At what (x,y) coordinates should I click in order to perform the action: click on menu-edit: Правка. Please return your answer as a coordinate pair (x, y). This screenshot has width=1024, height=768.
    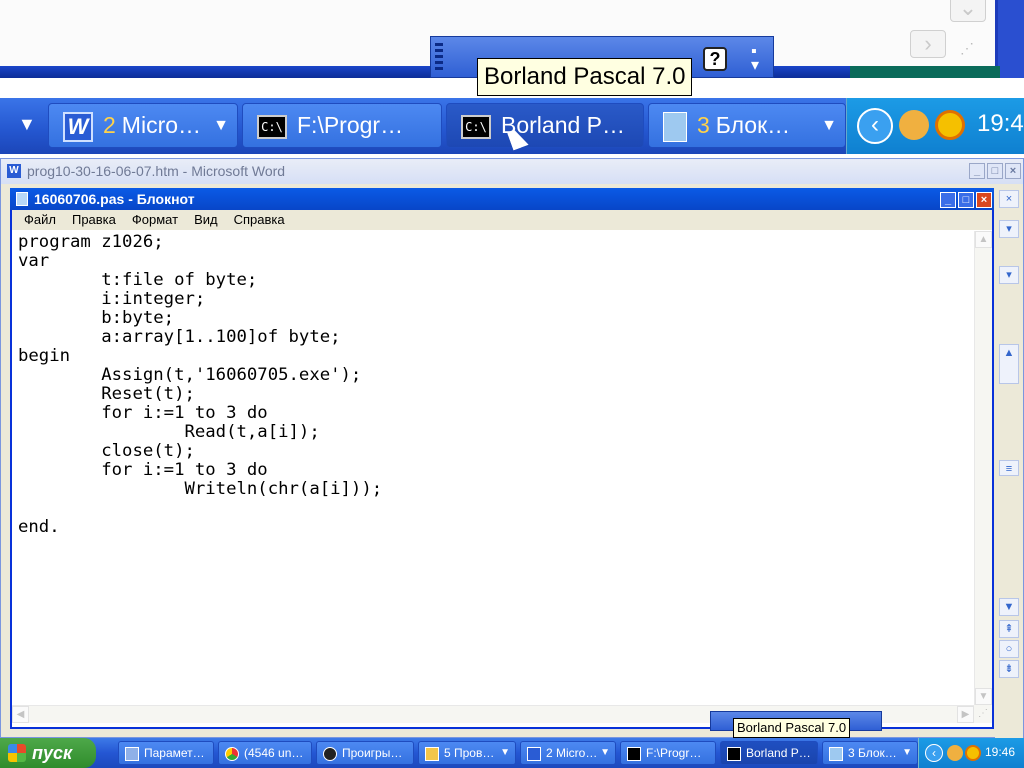
    Looking at the image, I should click on (94, 220).